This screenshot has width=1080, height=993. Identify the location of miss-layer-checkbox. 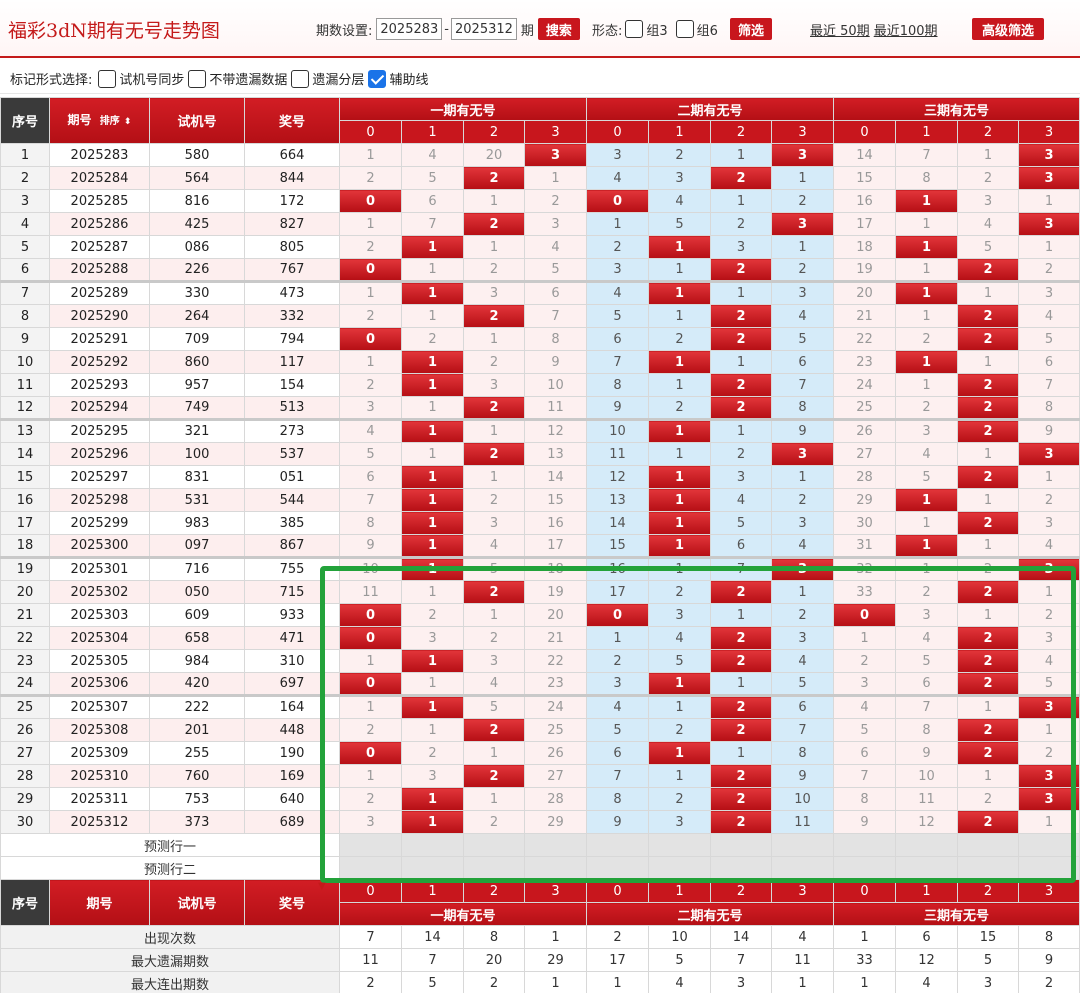
(300, 78).